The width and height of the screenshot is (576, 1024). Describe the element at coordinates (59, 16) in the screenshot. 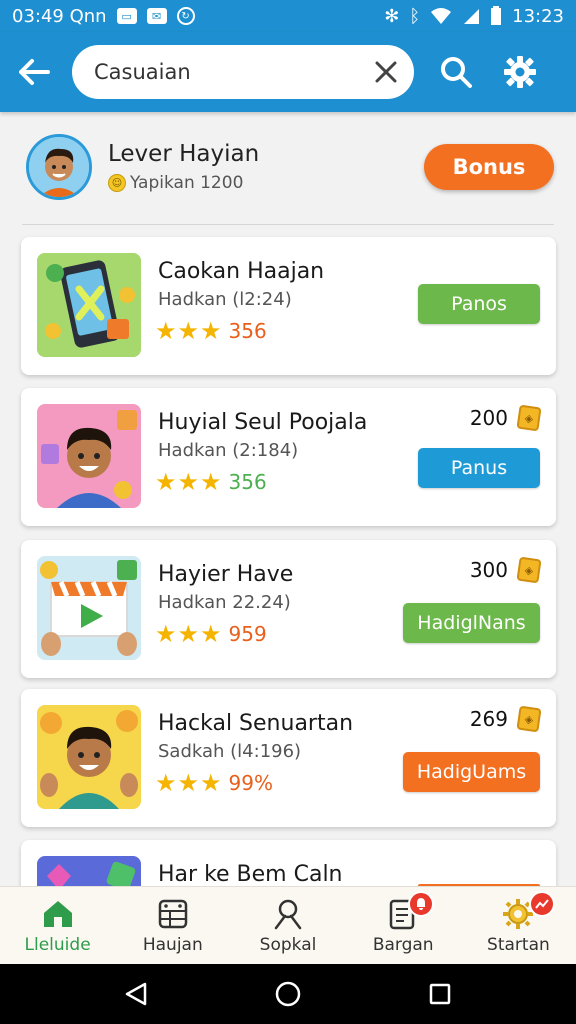

I see `status-time-left: 03:49 Qnn` at that location.